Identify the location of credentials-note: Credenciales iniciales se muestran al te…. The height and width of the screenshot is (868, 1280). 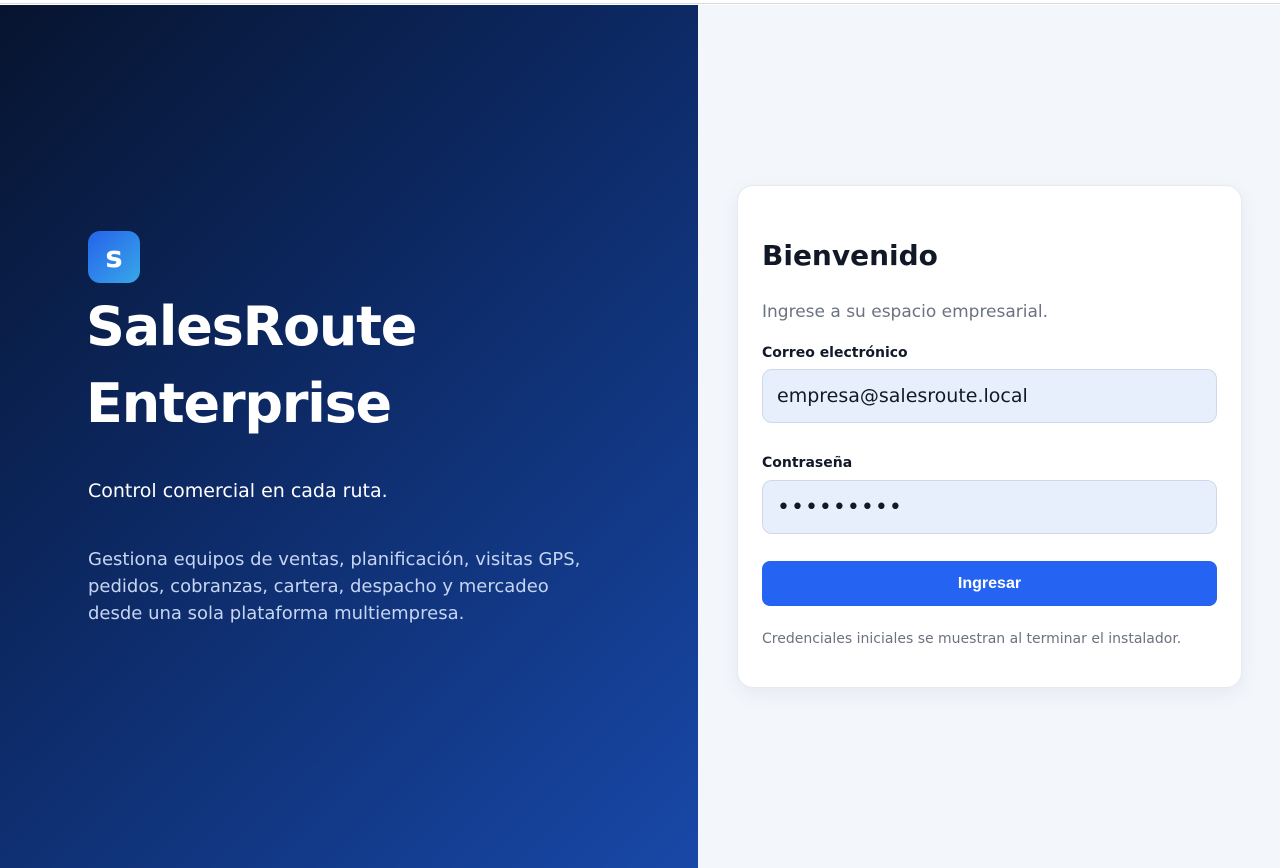
(972, 639).